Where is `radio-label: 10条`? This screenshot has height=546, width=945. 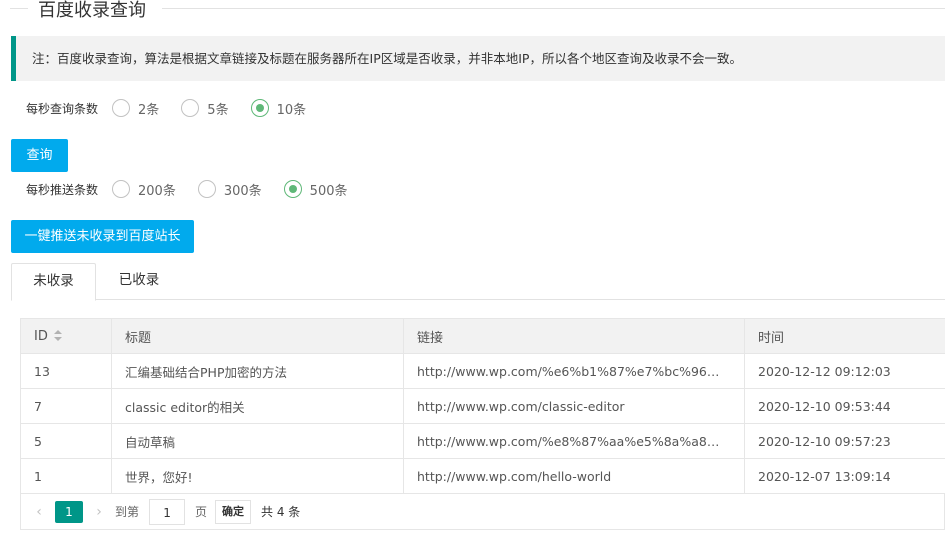 radio-label: 10条 is located at coordinates (291, 110).